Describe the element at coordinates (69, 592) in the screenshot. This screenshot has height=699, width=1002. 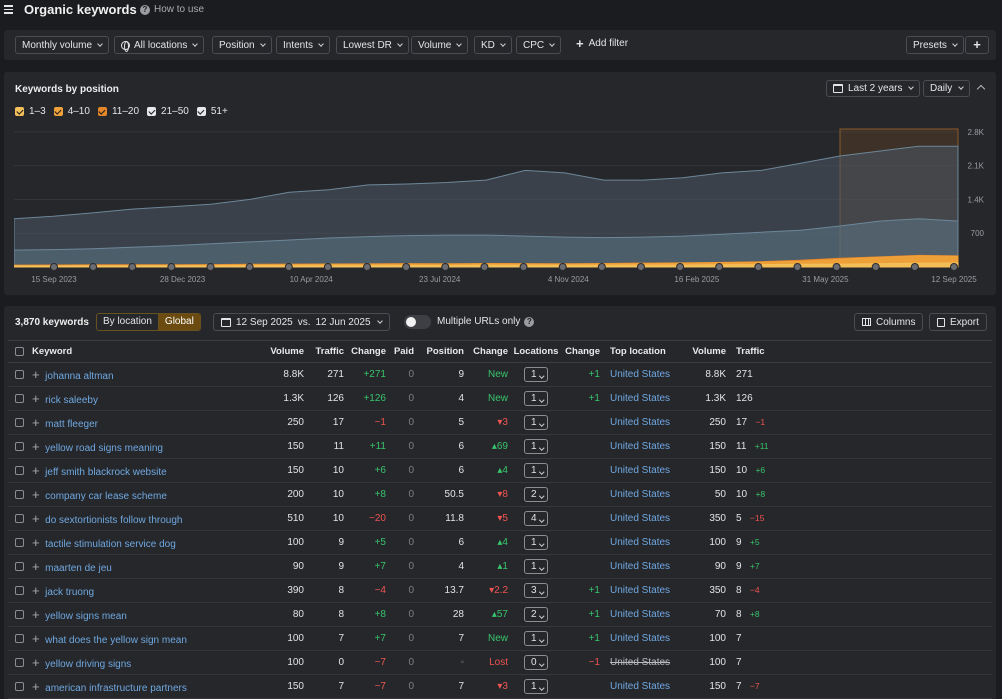
I see `keyword-link: jack truong` at that location.